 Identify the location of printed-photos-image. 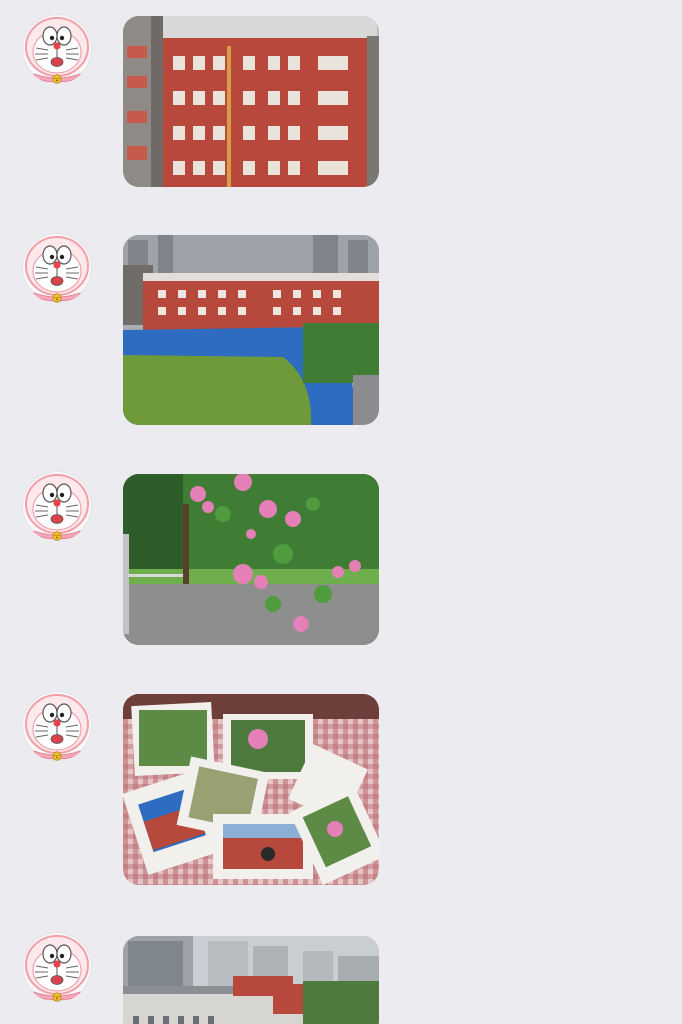
(251, 789).